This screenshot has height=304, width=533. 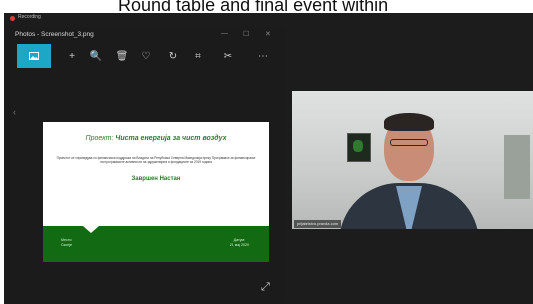 I want to click on slide-footer-place: Место: Скопје, so click(x=67, y=242).